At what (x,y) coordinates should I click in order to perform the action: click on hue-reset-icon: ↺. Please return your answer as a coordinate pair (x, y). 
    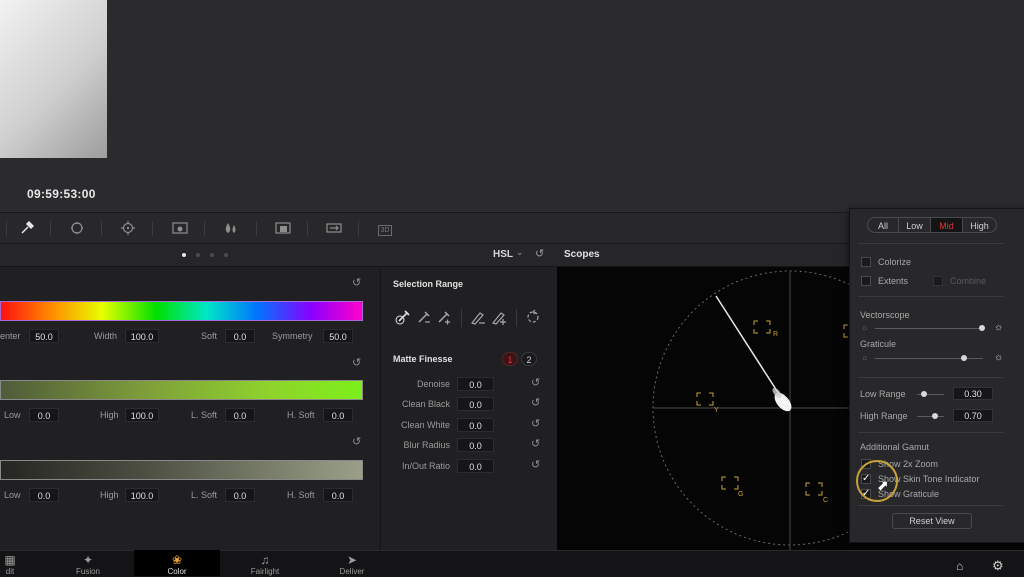
    Looking at the image, I should click on (356, 282).